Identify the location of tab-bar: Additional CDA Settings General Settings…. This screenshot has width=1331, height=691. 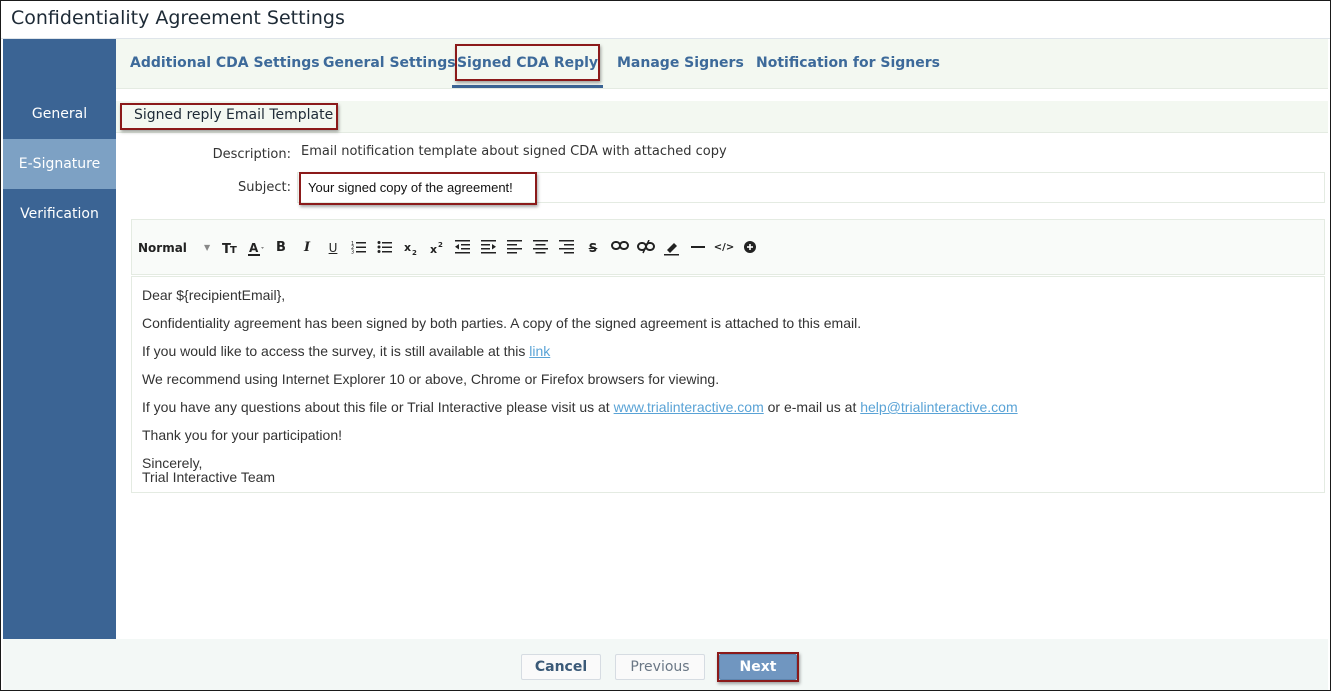
(722, 64).